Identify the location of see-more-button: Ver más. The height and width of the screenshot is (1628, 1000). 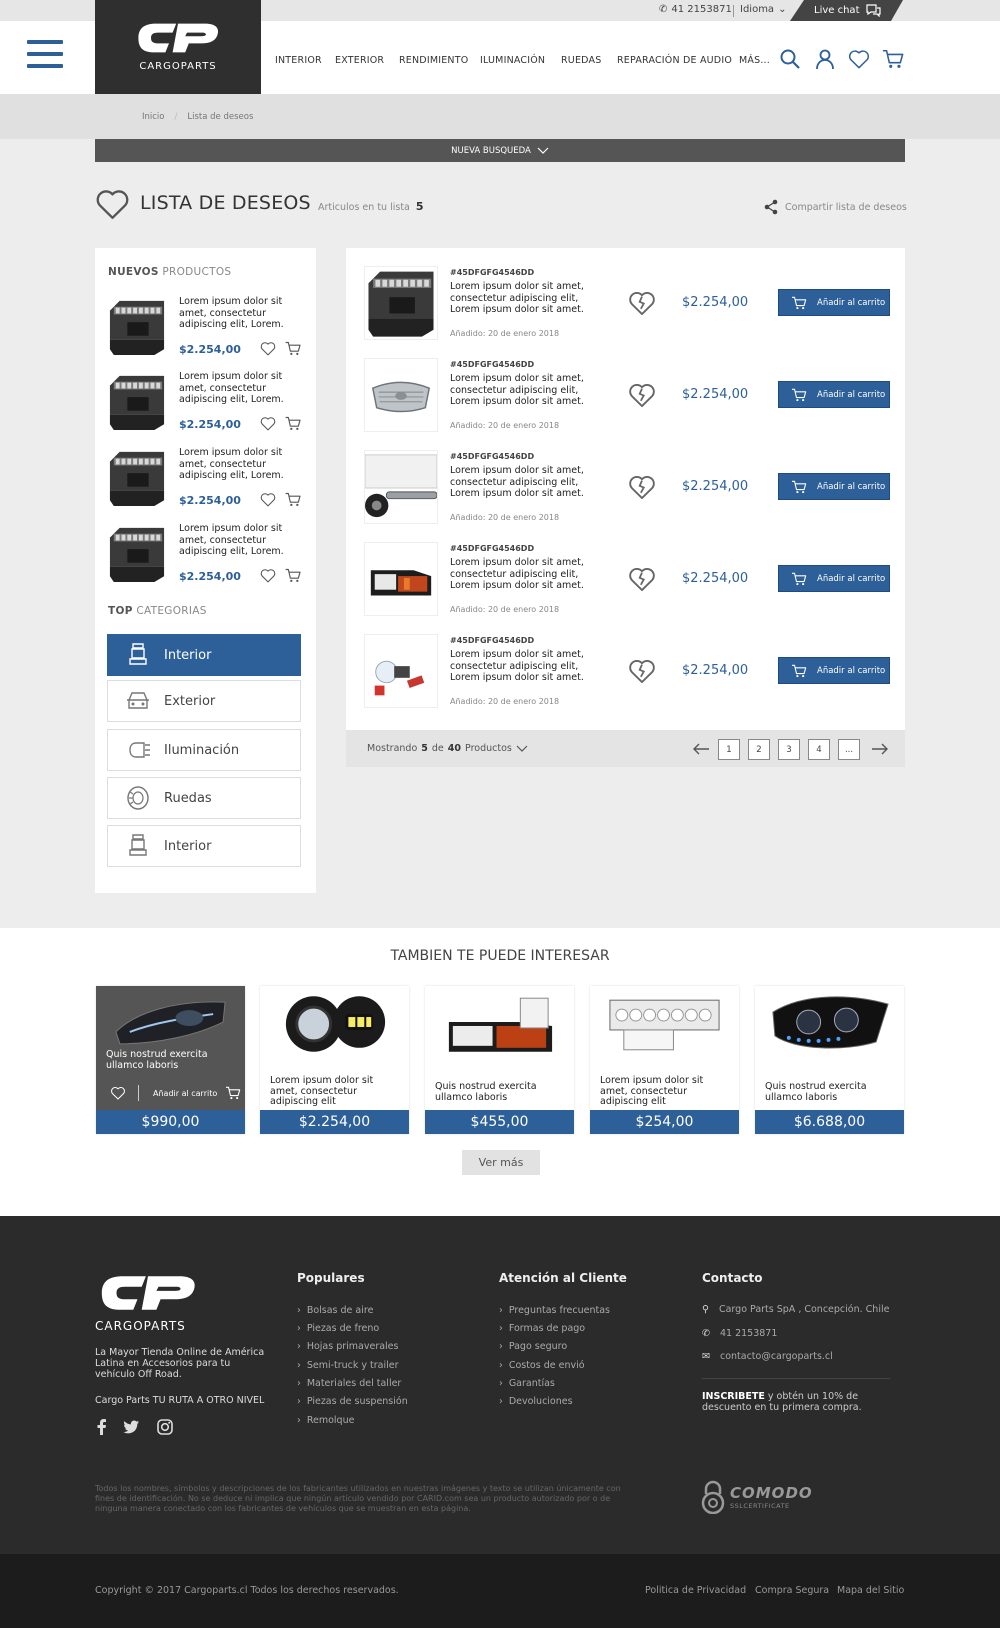
(501, 1162).